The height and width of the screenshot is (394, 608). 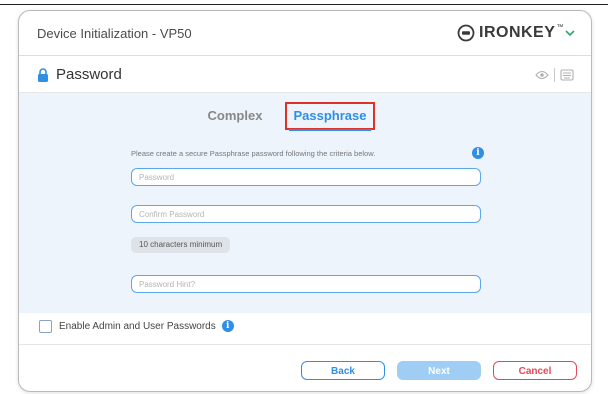 What do you see at coordinates (542, 75) in the screenshot?
I see `eye-icon` at bounding box center [542, 75].